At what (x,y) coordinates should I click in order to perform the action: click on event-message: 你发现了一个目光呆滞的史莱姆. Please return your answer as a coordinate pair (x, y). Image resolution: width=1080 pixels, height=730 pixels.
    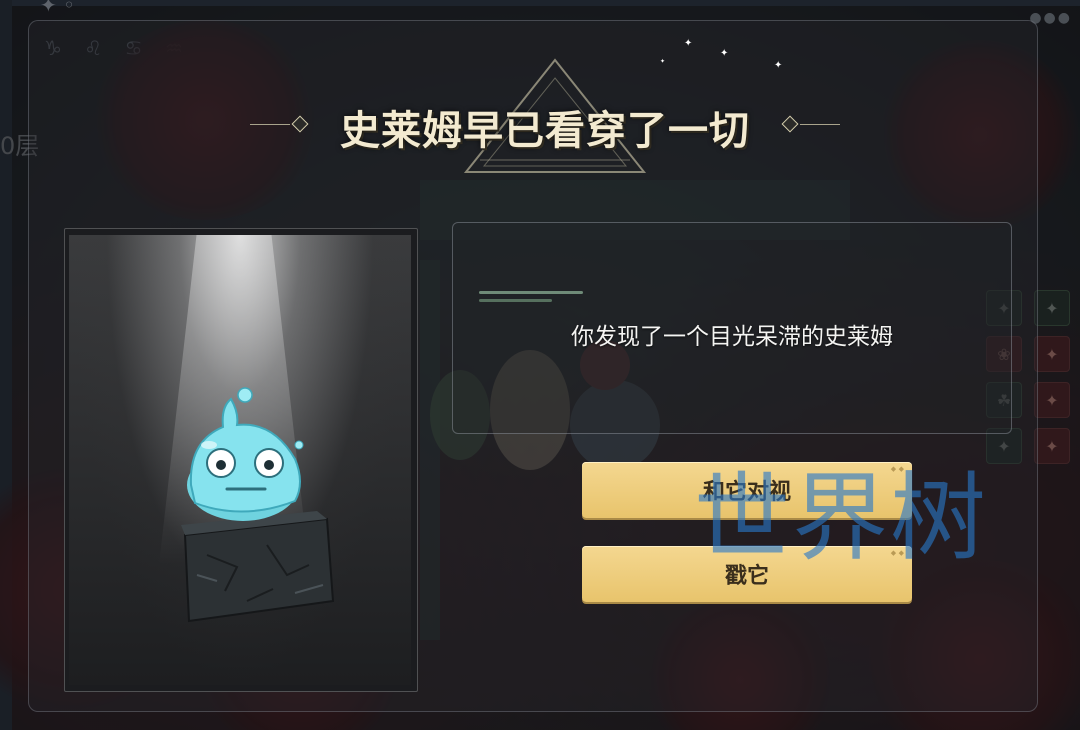
    Looking at the image, I should click on (732, 337).